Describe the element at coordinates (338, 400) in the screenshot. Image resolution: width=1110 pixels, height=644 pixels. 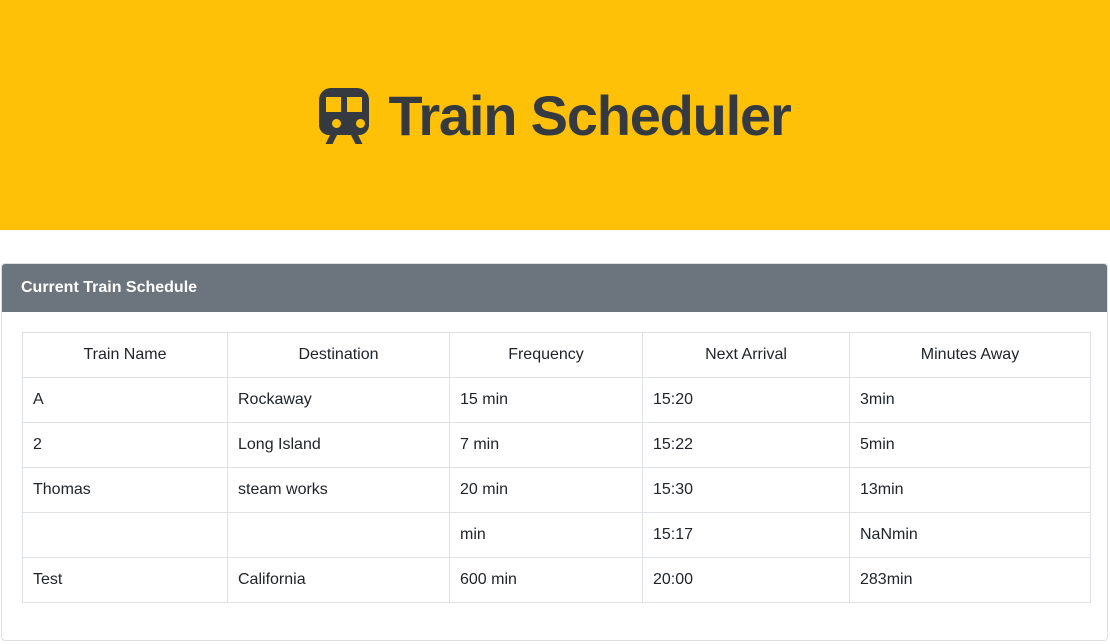
I see `cell-destination: Rockaway` at that location.